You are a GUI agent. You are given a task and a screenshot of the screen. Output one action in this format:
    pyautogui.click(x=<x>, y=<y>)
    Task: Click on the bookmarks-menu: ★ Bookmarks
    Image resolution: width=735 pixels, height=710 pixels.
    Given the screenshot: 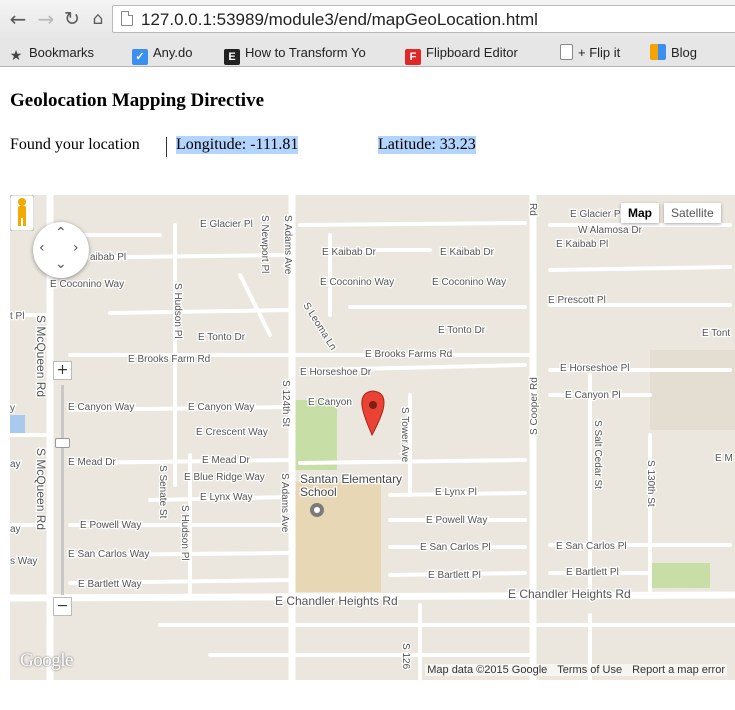 What is the action you would take?
    pyautogui.click(x=51, y=53)
    